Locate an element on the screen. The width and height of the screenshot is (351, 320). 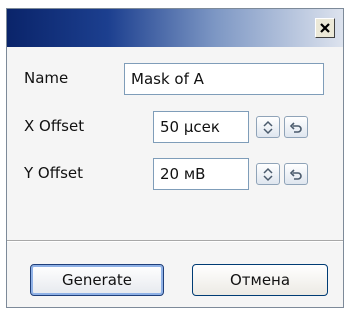
x-offset-input: 50 µсек is located at coordinates (201, 127).